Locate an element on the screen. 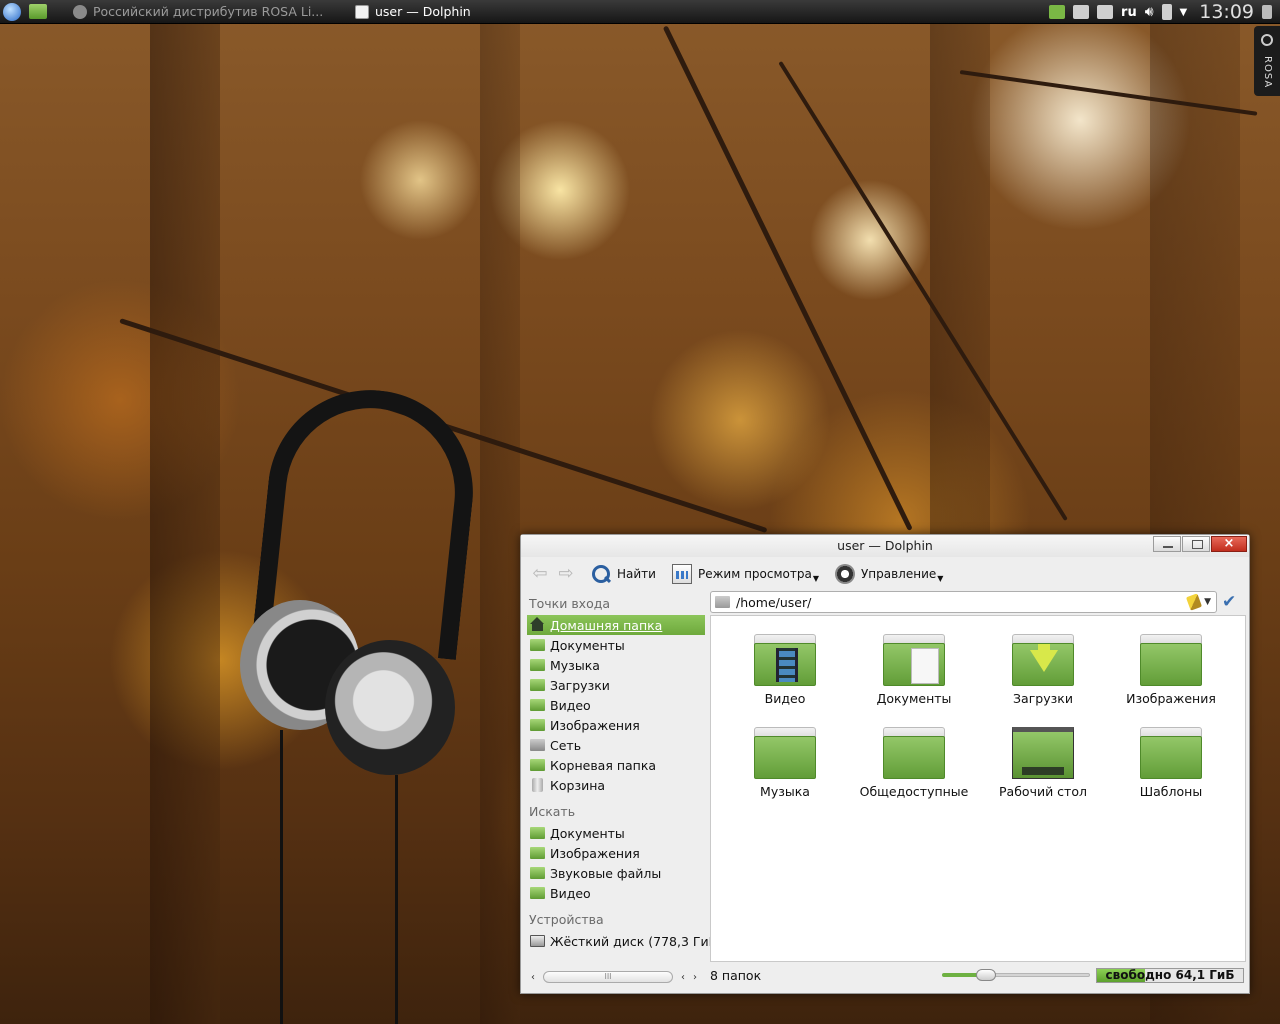 Image resolution: width=1280 pixels, height=1024 pixels. free-space-indicator: свободно 64,1 ГиБ is located at coordinates (1170, 975).